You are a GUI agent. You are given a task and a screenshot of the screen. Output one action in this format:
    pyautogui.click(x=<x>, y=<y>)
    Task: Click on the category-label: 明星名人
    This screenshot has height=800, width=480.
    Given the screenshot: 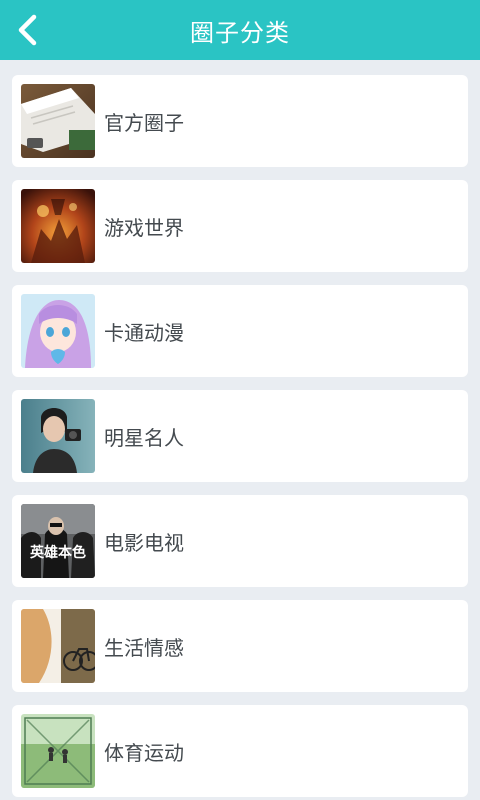 What is the action you would take?
    pyautogui.click(x=144, y=437)
    